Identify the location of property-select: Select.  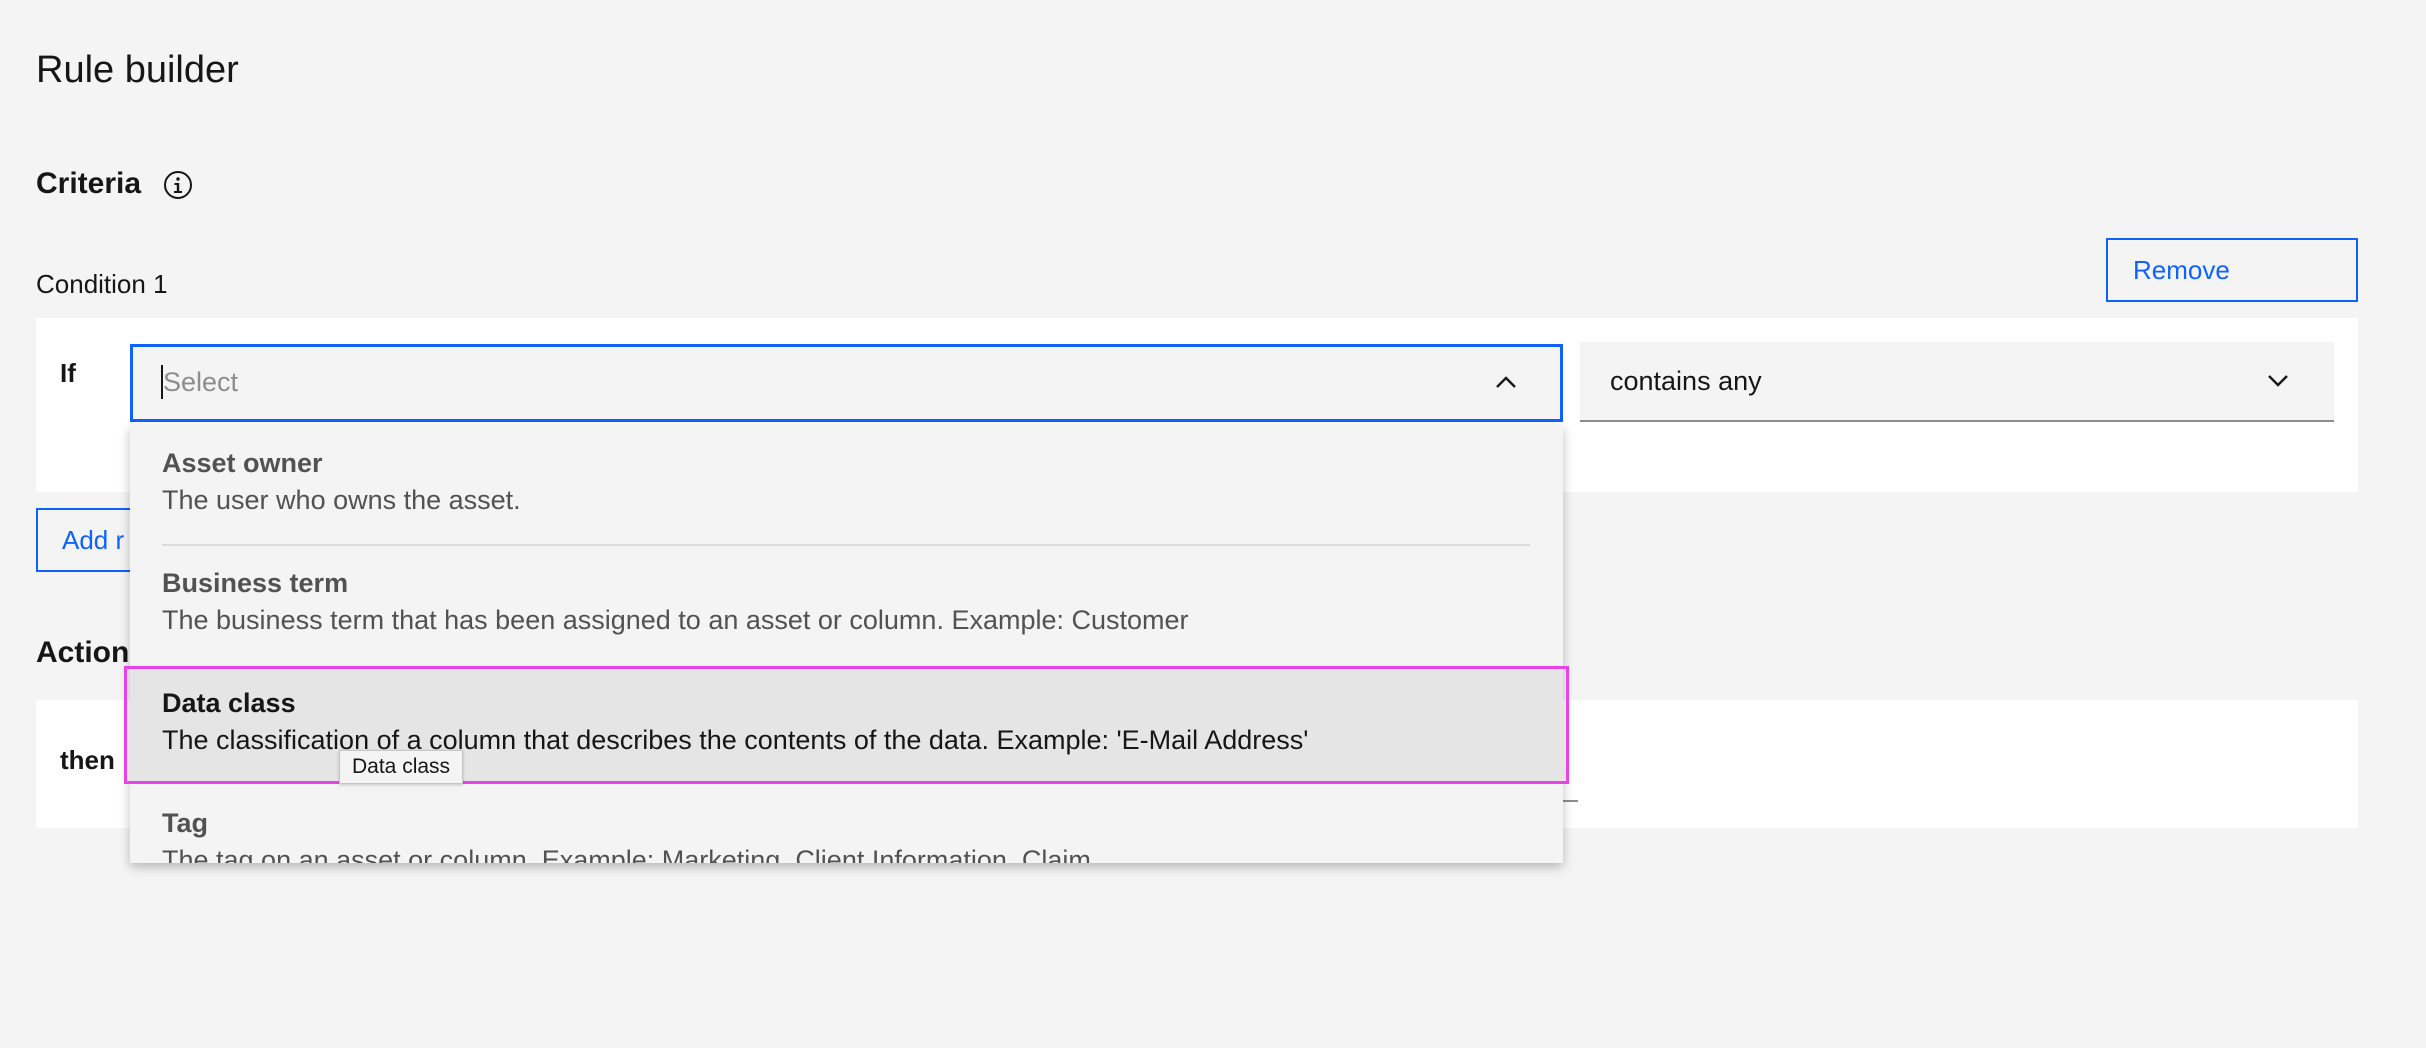
(846, 383).